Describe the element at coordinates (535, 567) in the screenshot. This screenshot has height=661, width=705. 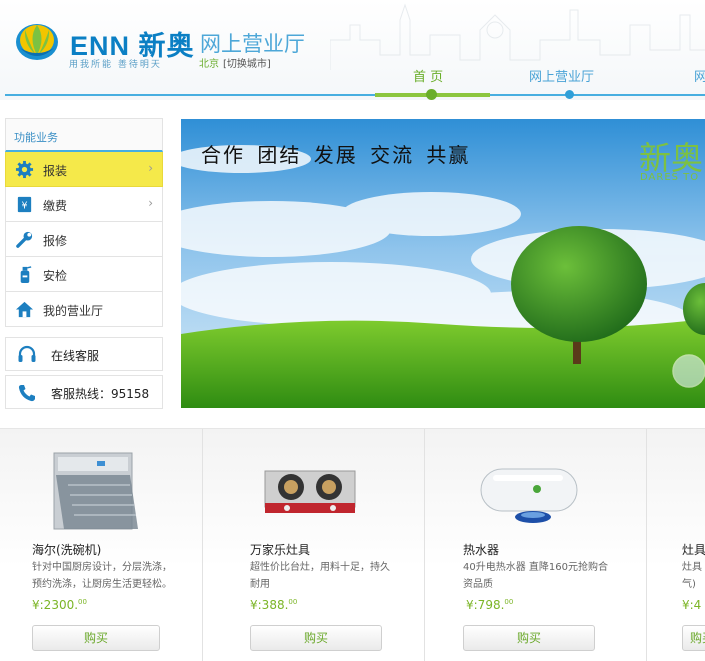
I see `product-desc-line: 40升电热水器 直降160元抢购合` at that location.